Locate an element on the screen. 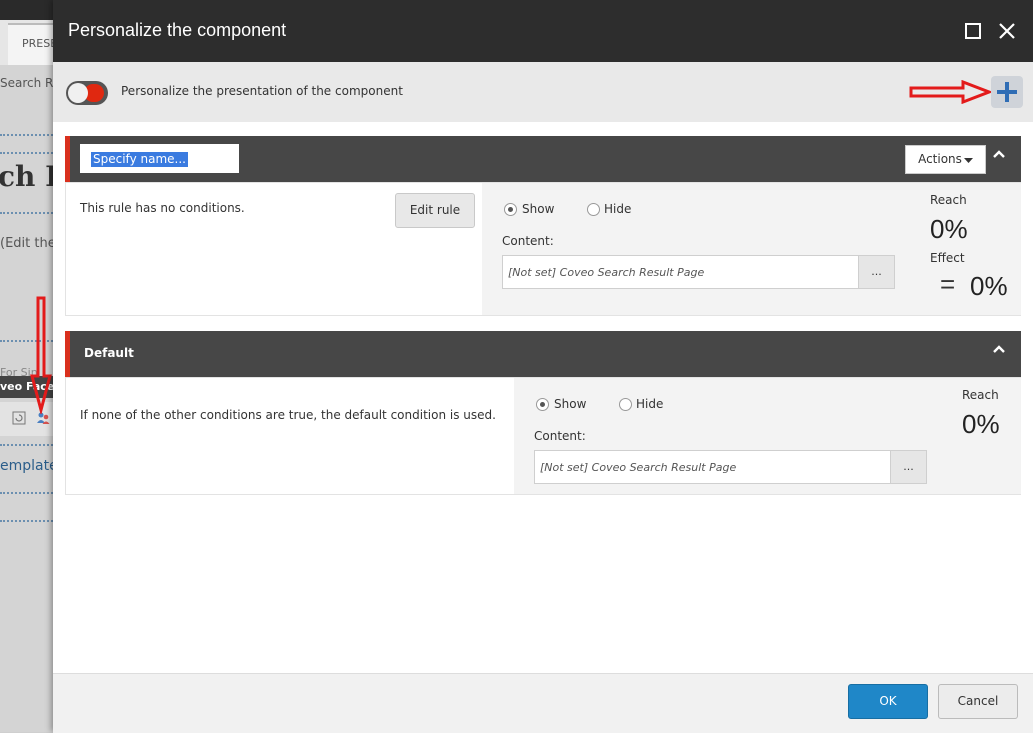 Image resolution: width=1033 pixels, height=733 pixels. default-rule-header: Default is located at coordinates (543, 354).